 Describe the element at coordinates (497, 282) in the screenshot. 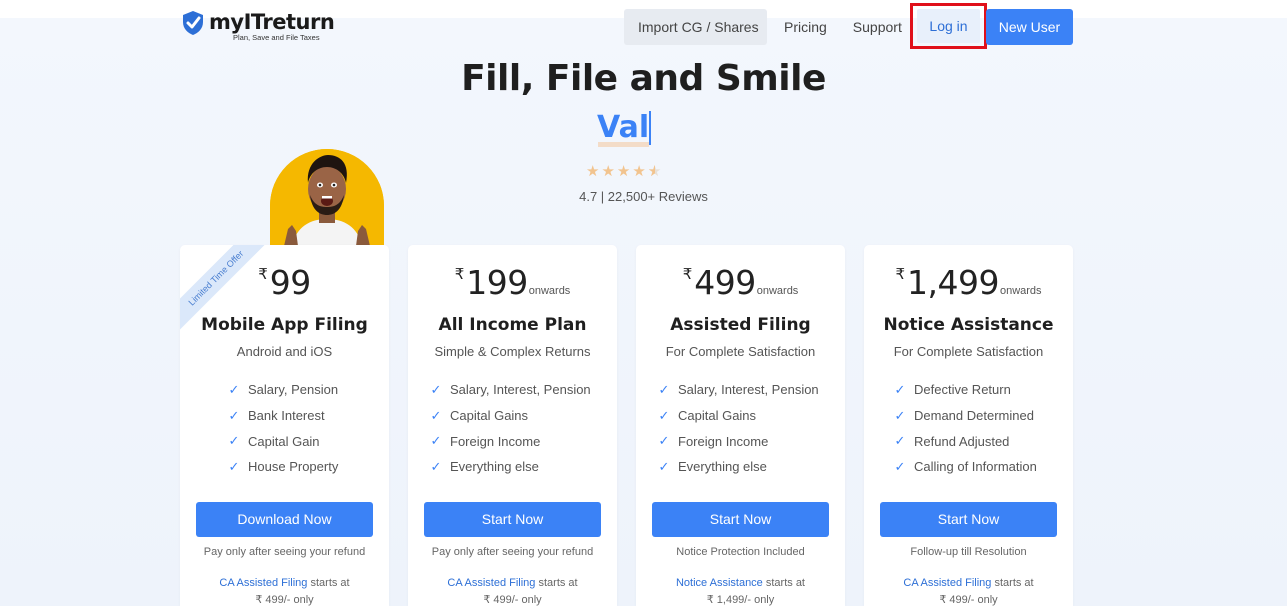

I see `price-value: 199` at that location.